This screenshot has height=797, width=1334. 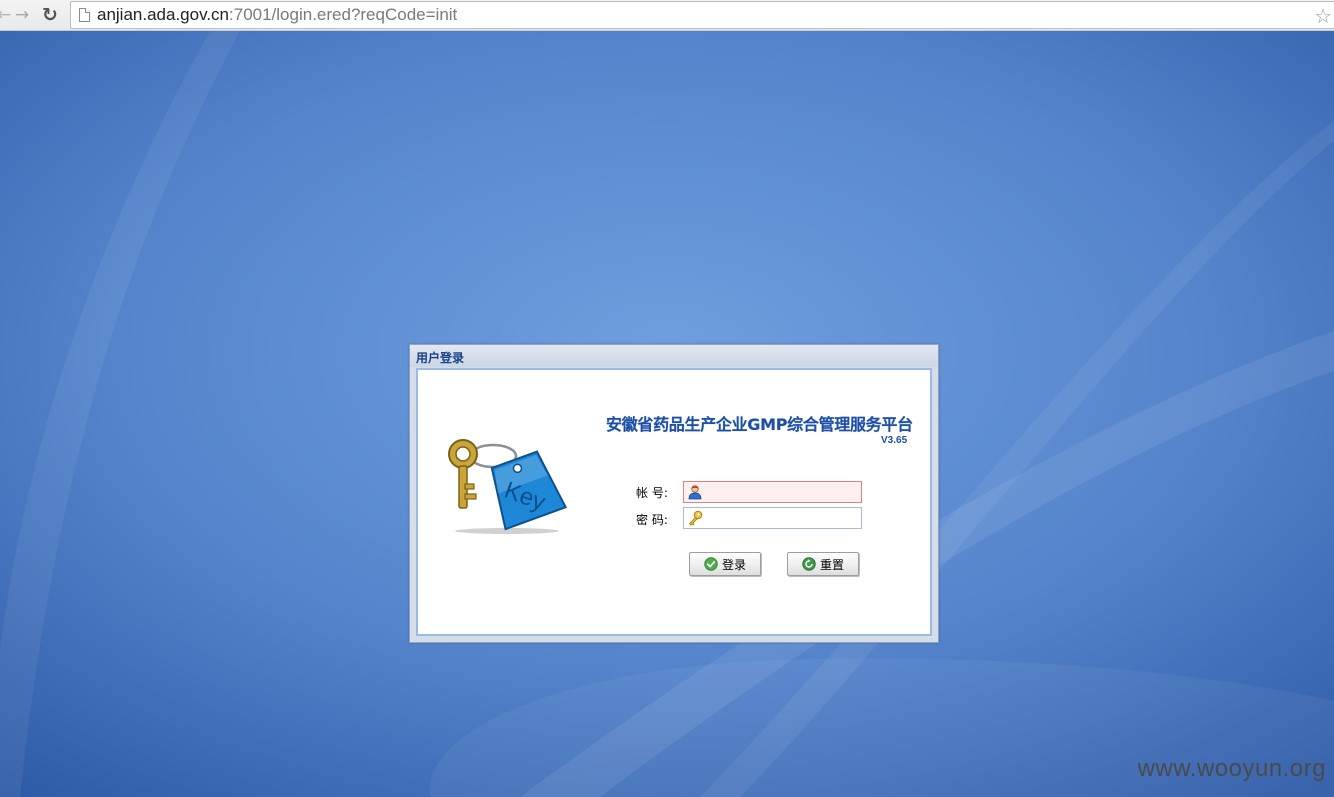 What do you see at coordinates (507, 486) in the screenshot?
I see `key-icon: Key` at bounding box center [507, 486].